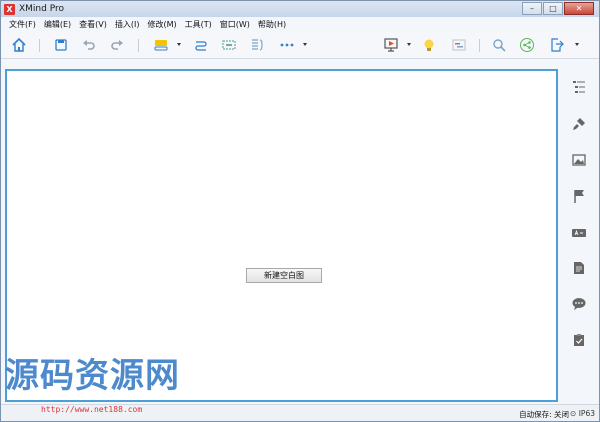 The width and height of the screenshot is (600, 422). Describe the element at coordinates (284, 275) in the screenshot. I see `new-blank-map-button: 新建空白图` at that location.